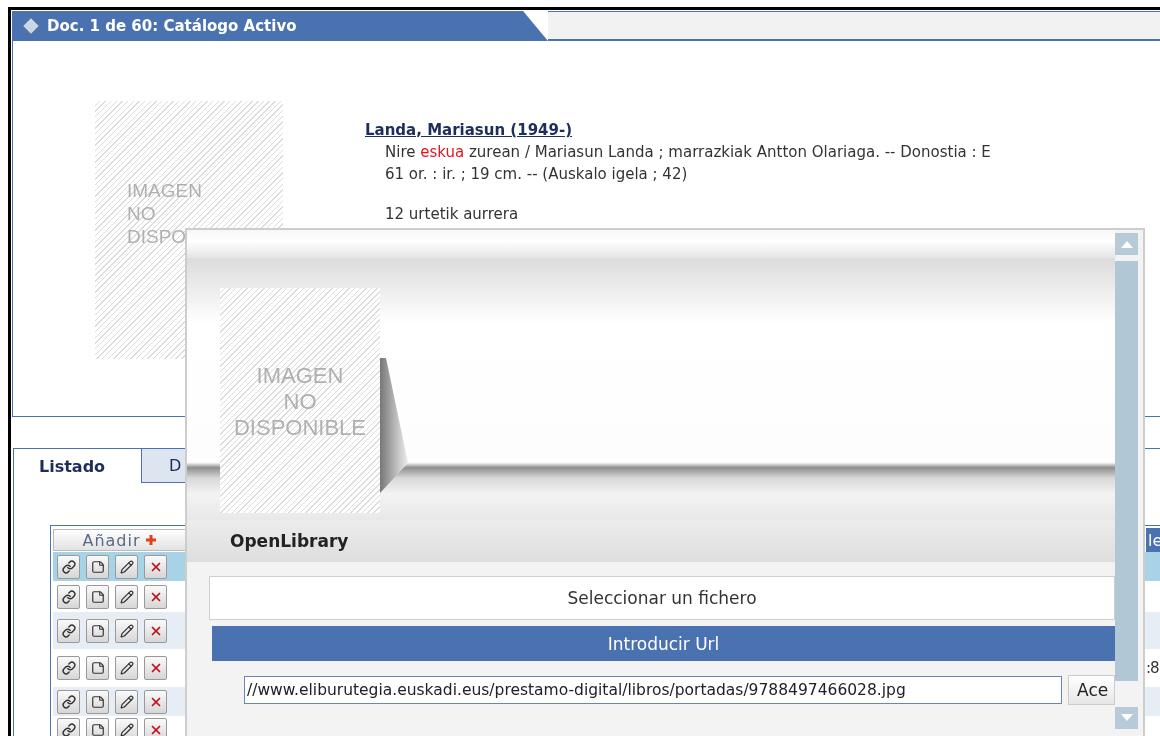 This screenshot has height=736, width=1160. What do you see at coordinates (1126, 471) in the screenshot?
I see `scrollbar-track` at bounding box center [1126, 471].